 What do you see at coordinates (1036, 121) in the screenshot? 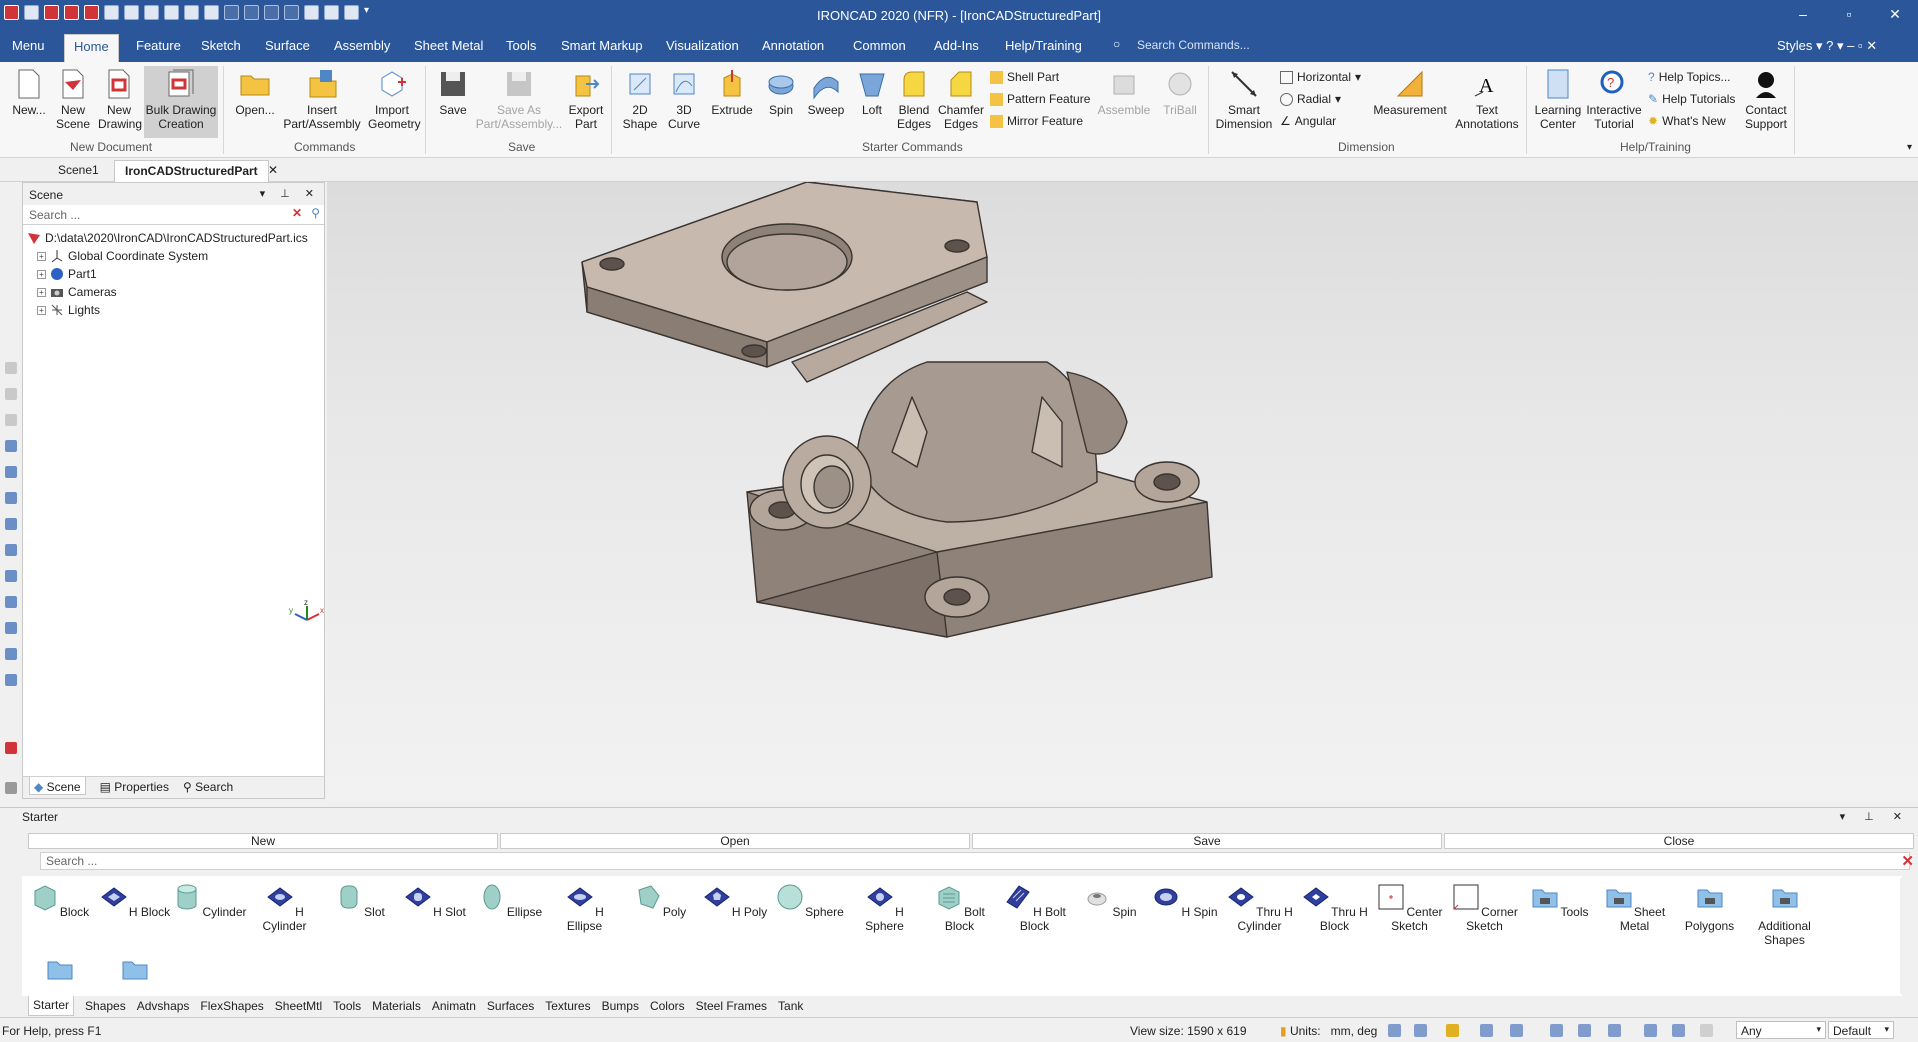
I see `mirror-feature-button: Mirror Feature` at bounding box center [1036, 121].